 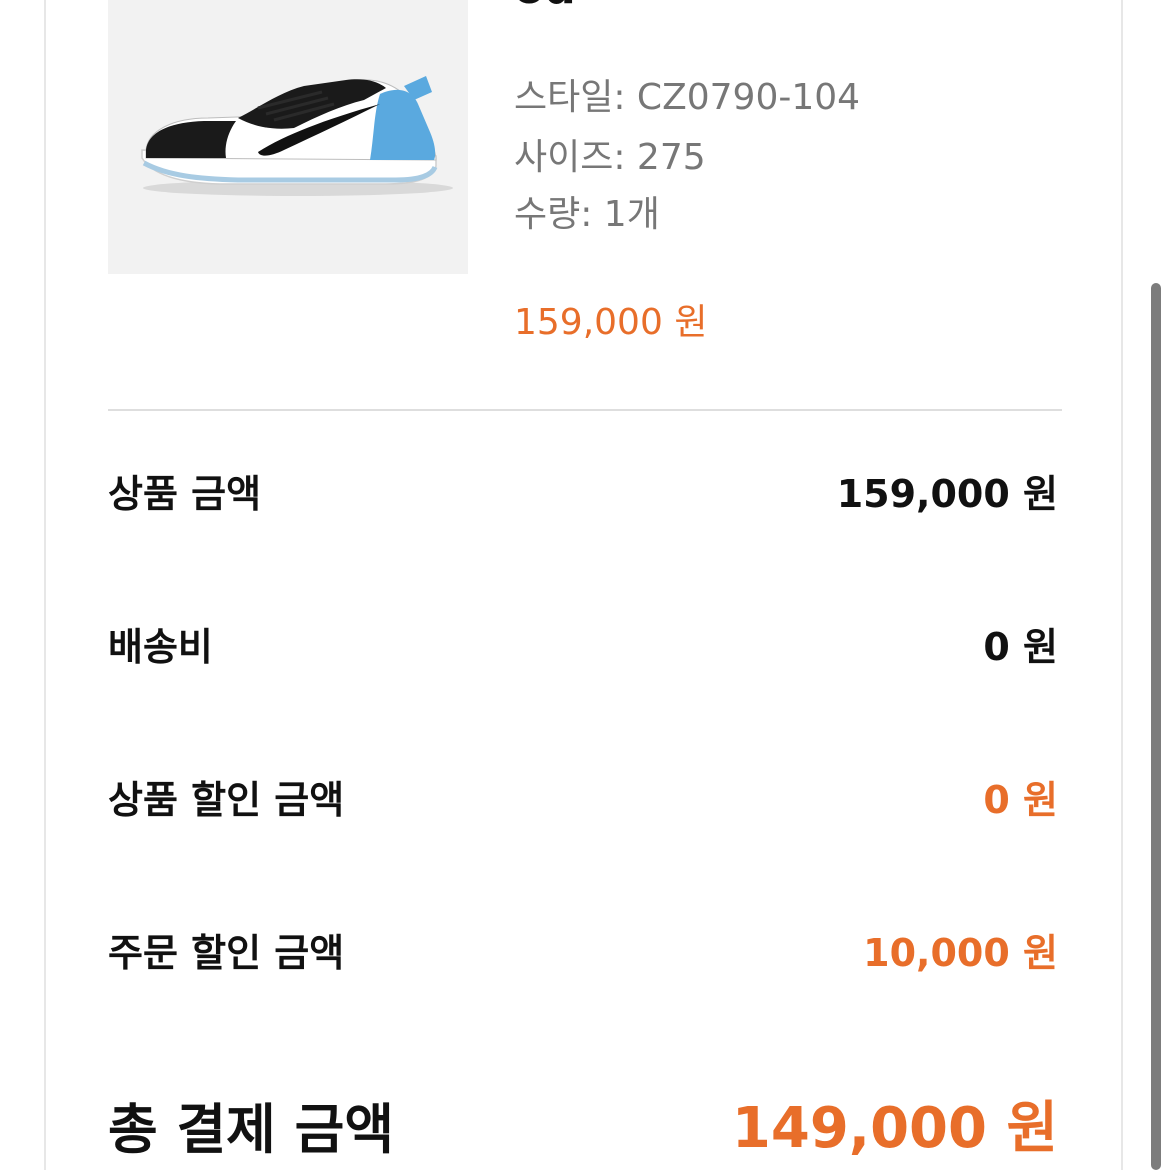 What do you see at coordinates (587, 214) in the screenshot?
I see `product-quantity: 수량: 1개` at bounding box center [587, 214].